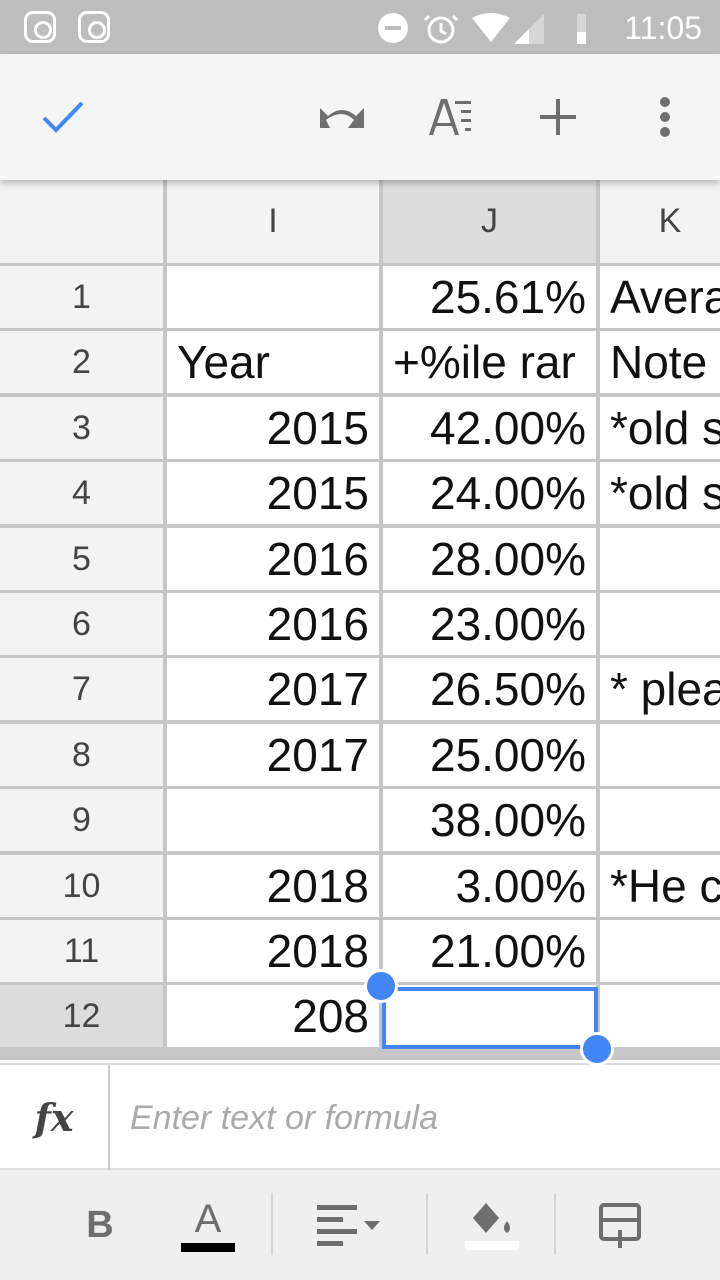 This screenshot has width=720, height=1280. Describe the element at coordinates (663, 28) in the screenshot. I see `status-time: 11:05` at that location.